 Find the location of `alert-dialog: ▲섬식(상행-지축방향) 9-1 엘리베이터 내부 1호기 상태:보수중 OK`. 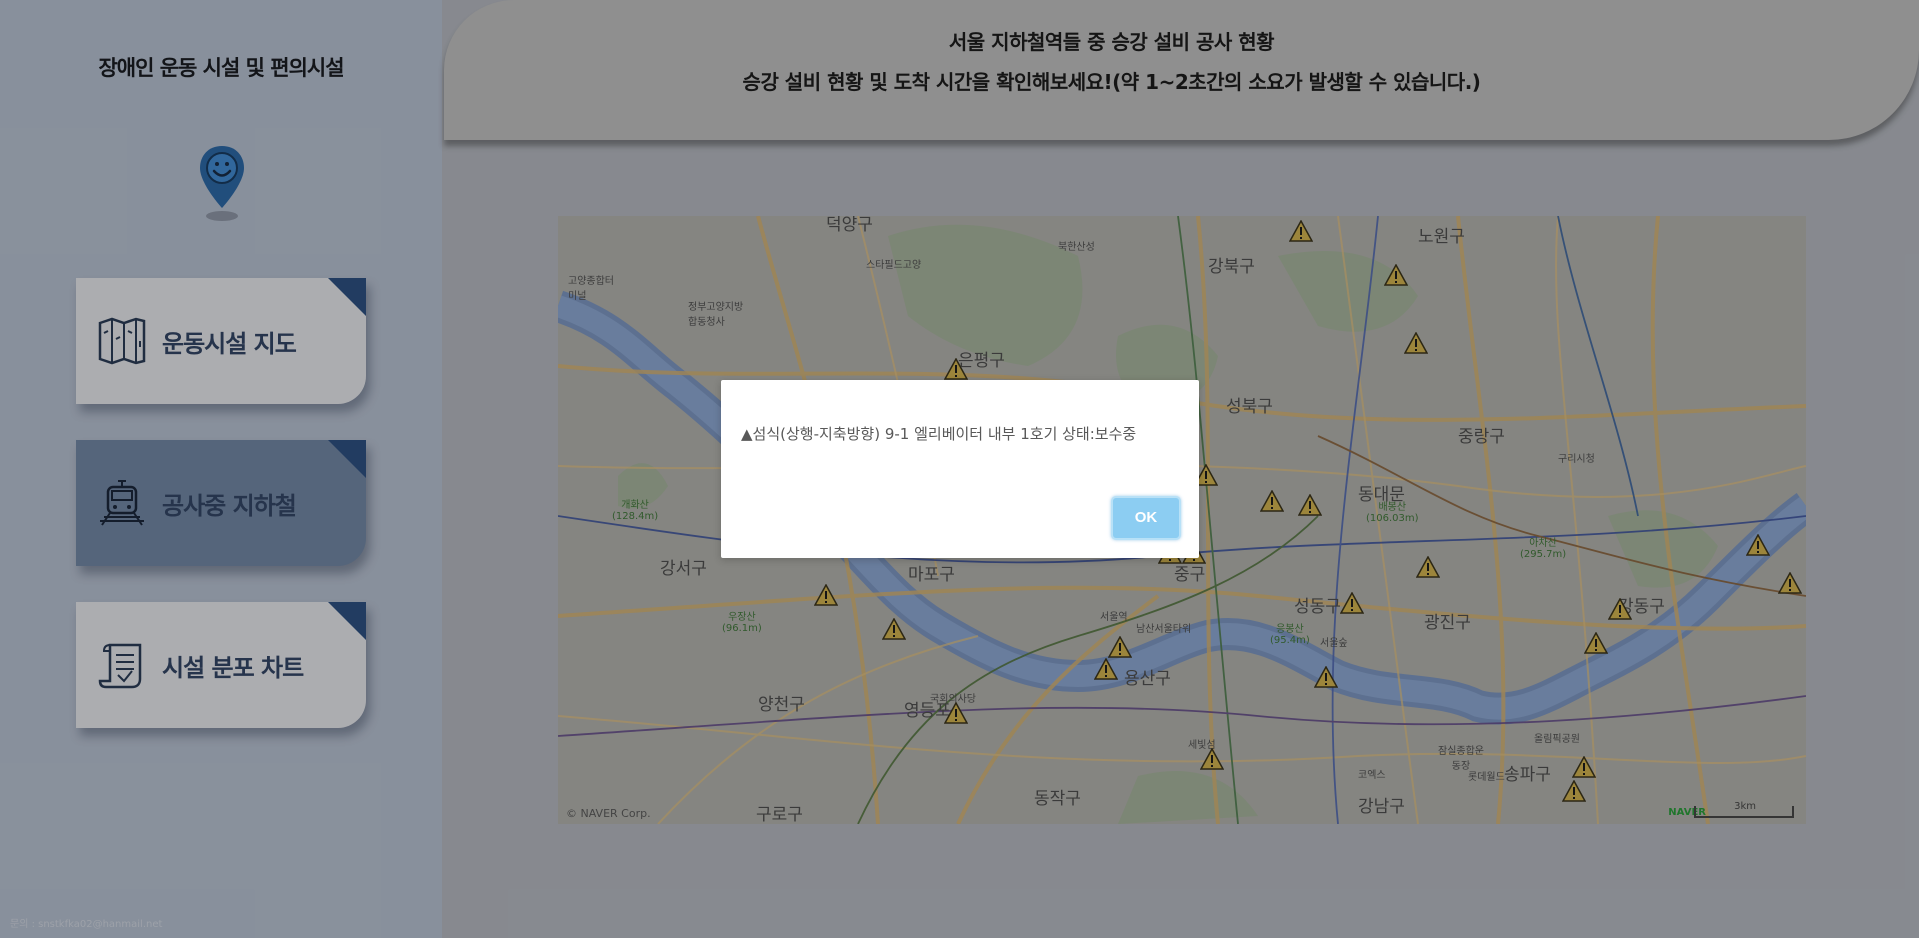

alert-dialog: ▲섬식(상행-지축방향) 9-1 엘리베이터 내부 1호기 상태:보수중 OK is located at coordinates (960, 469).